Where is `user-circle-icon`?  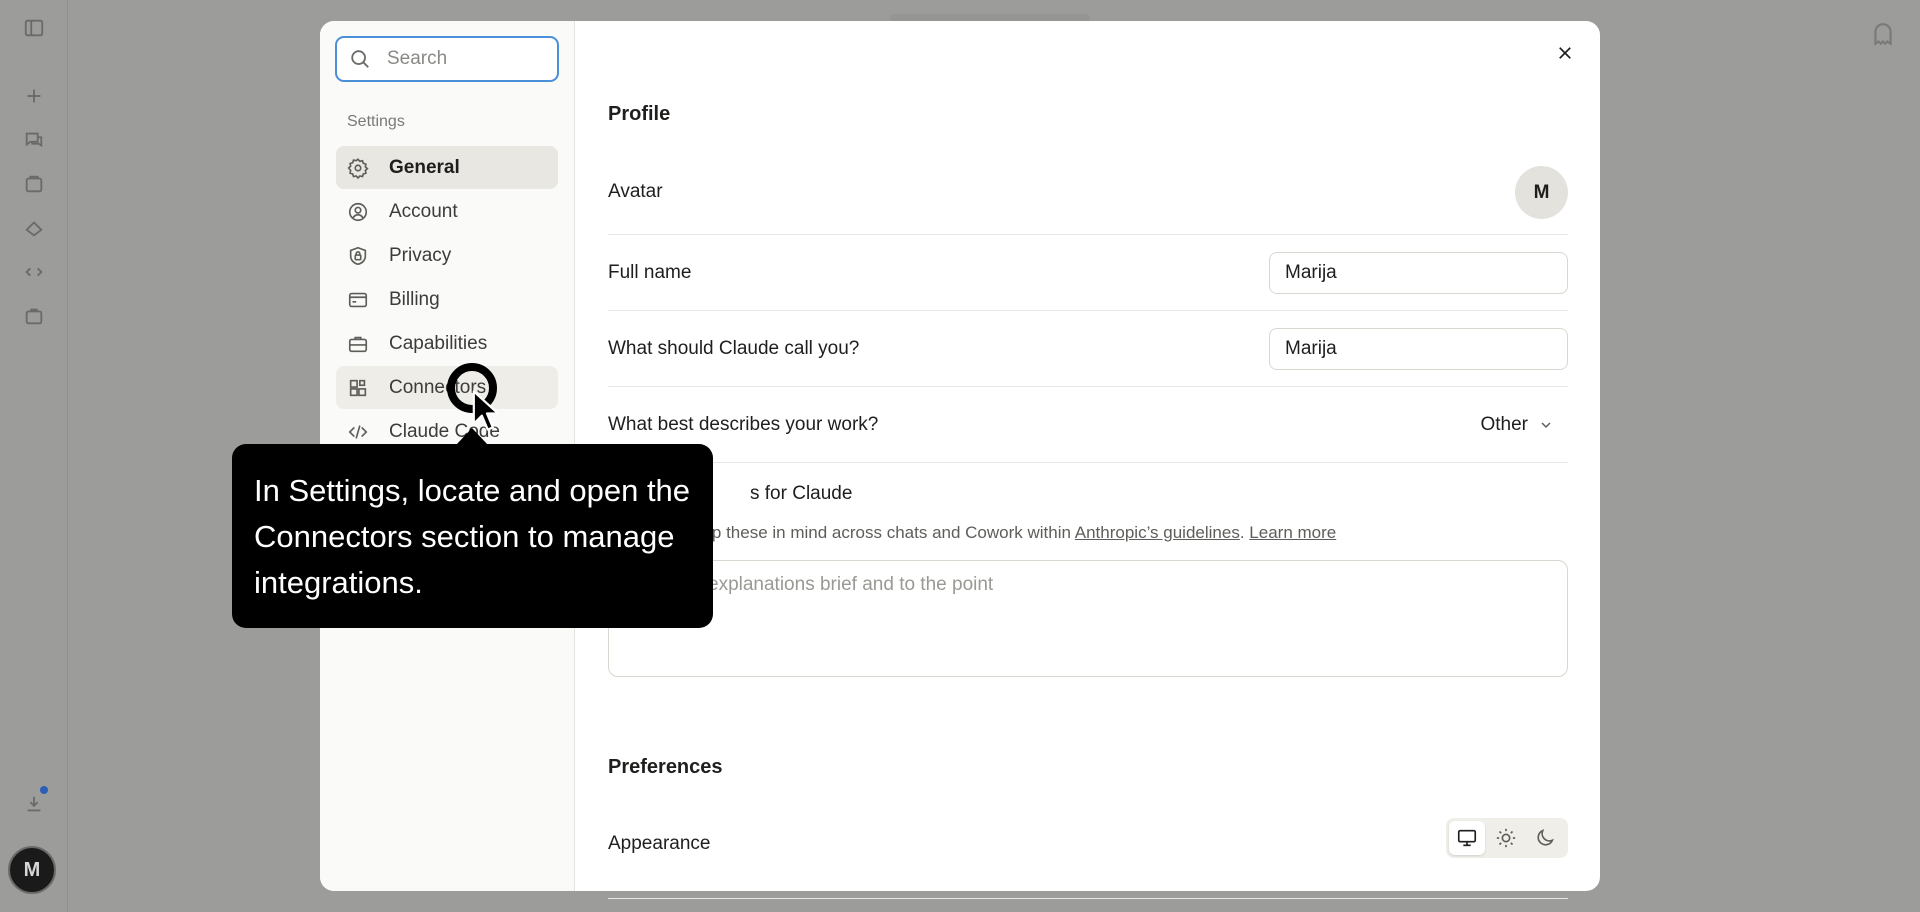
user-circle-icon is located at coordinates (358, 211).